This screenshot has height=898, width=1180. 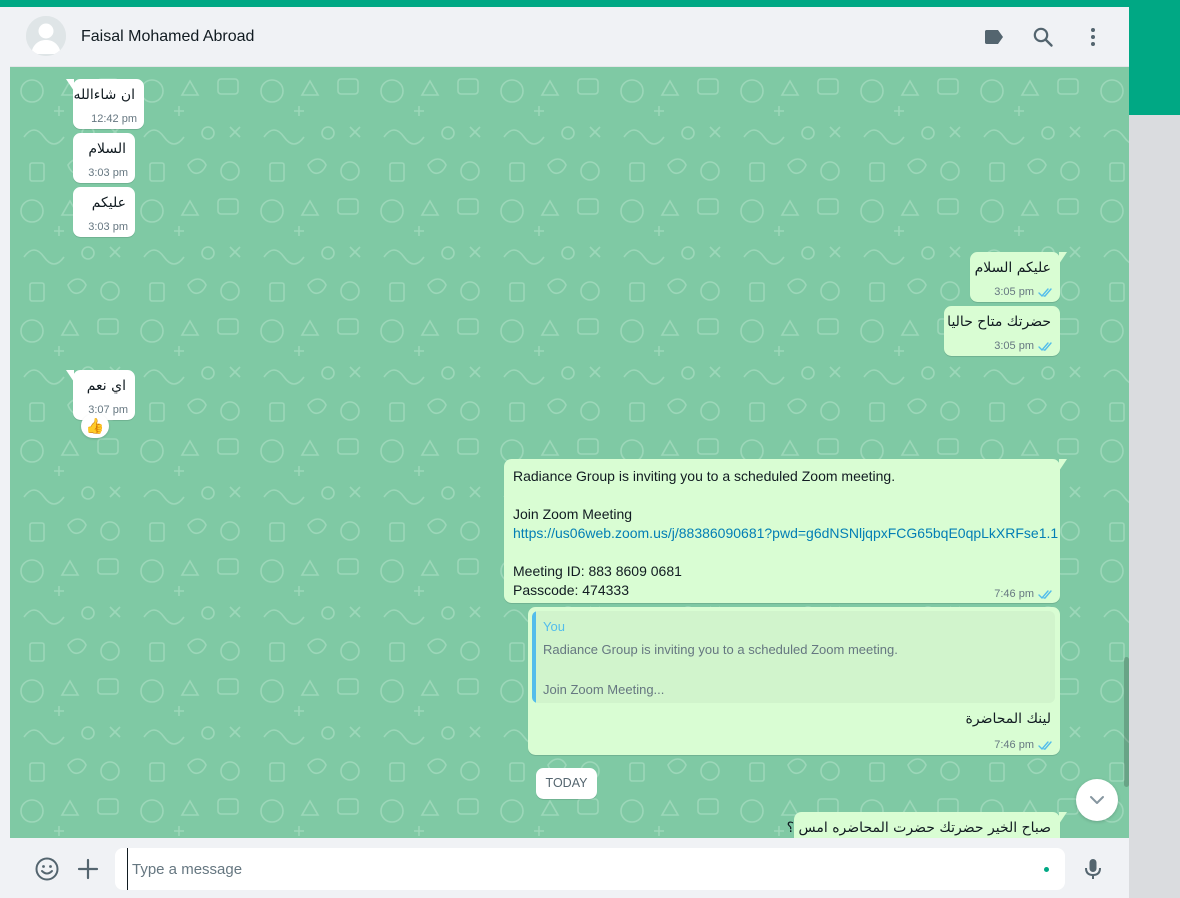 What do you see at coordinates (114, 119) in the screenshot?
I see `message-time: 12:42 pm` at bounding box center [114, 119].